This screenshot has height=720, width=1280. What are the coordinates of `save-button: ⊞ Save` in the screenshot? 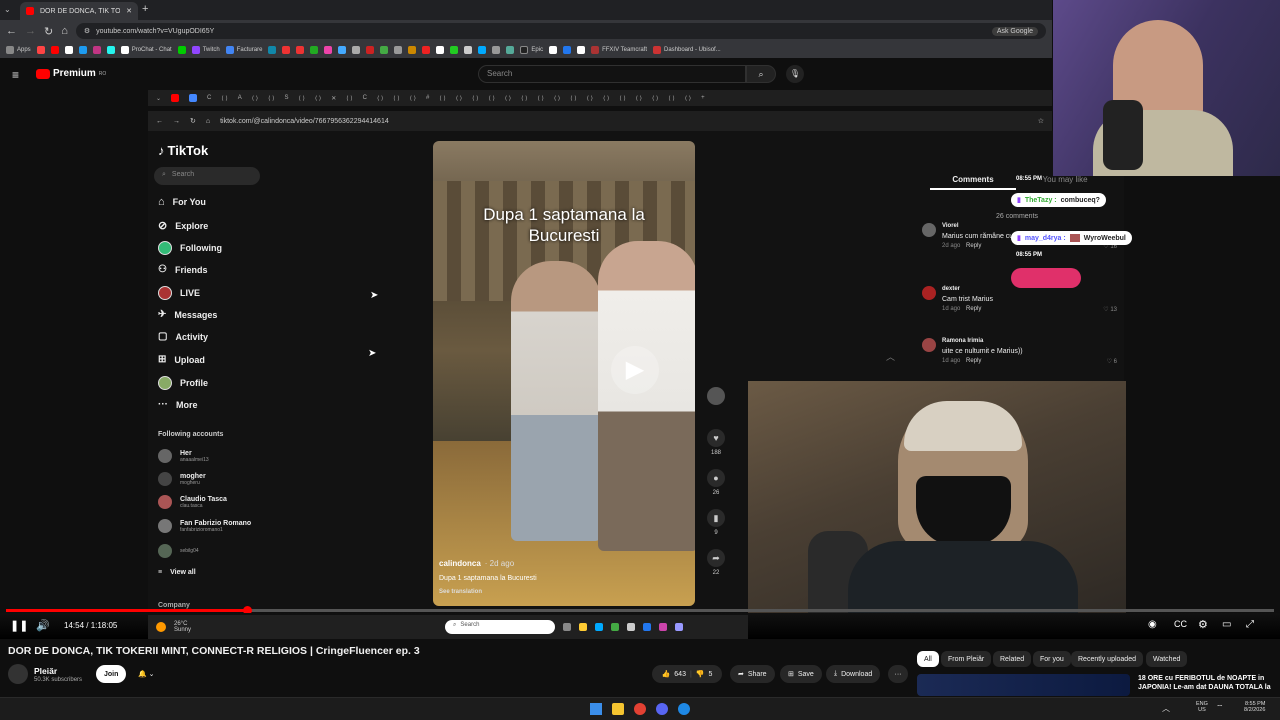 It's located at (801, 674).